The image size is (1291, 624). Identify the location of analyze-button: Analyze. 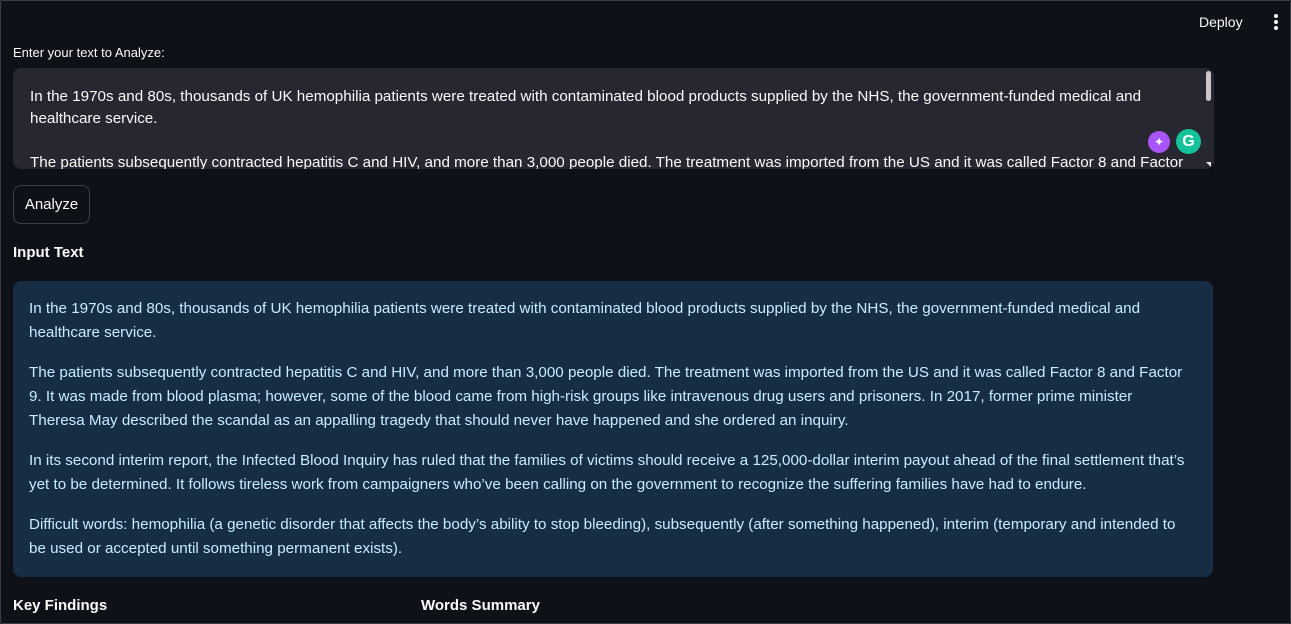
(51, 204).